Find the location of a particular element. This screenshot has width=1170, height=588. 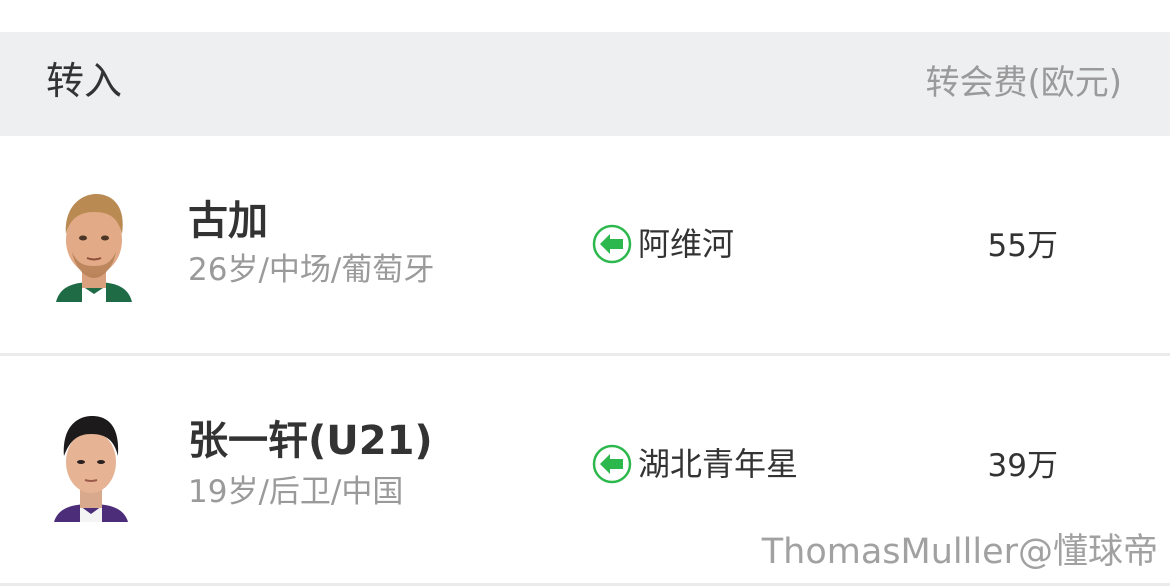

player-name: 古加 is located at coordinates (228, 221).